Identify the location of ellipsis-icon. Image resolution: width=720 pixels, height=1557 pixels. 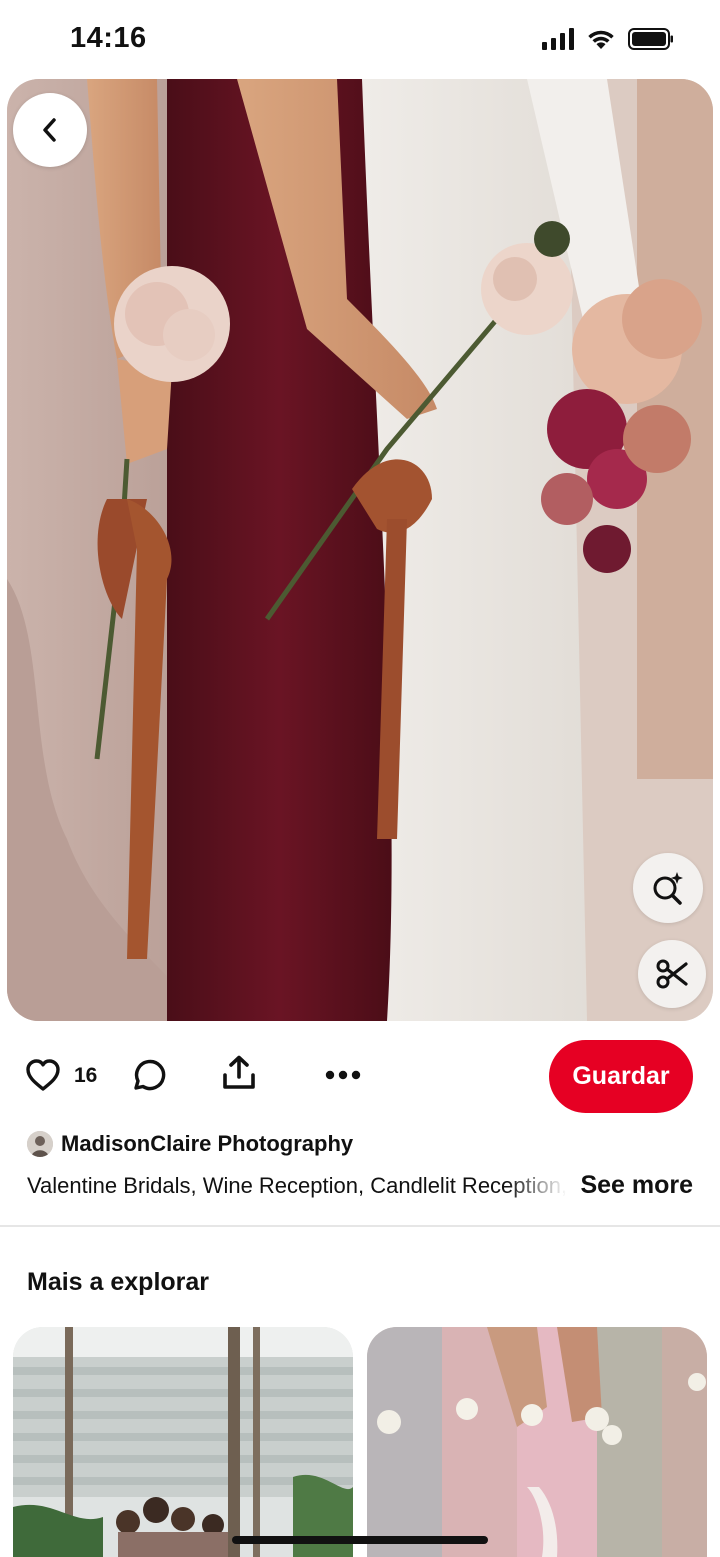
(343, 1075).